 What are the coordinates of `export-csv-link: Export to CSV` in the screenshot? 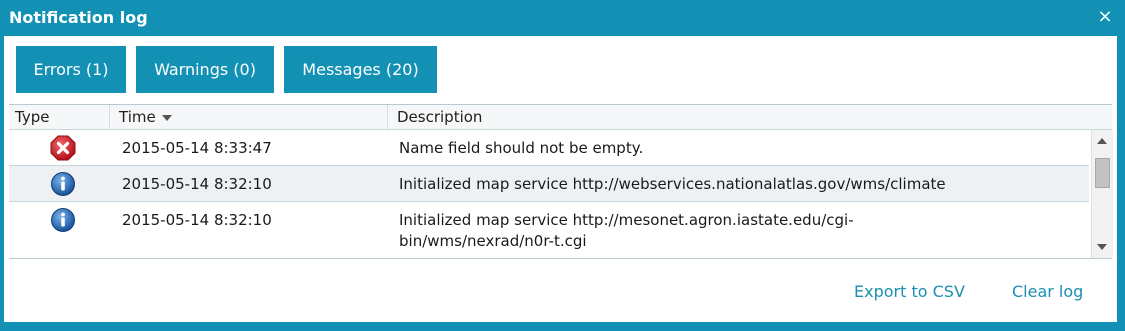 It's located at (909, 292).